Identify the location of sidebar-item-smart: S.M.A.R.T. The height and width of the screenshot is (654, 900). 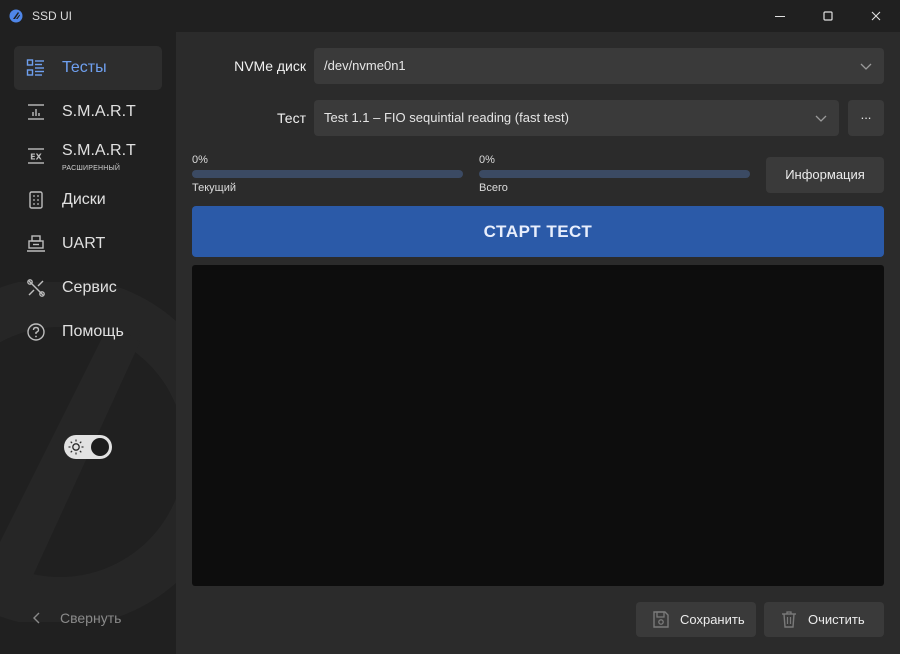
(88, 112).